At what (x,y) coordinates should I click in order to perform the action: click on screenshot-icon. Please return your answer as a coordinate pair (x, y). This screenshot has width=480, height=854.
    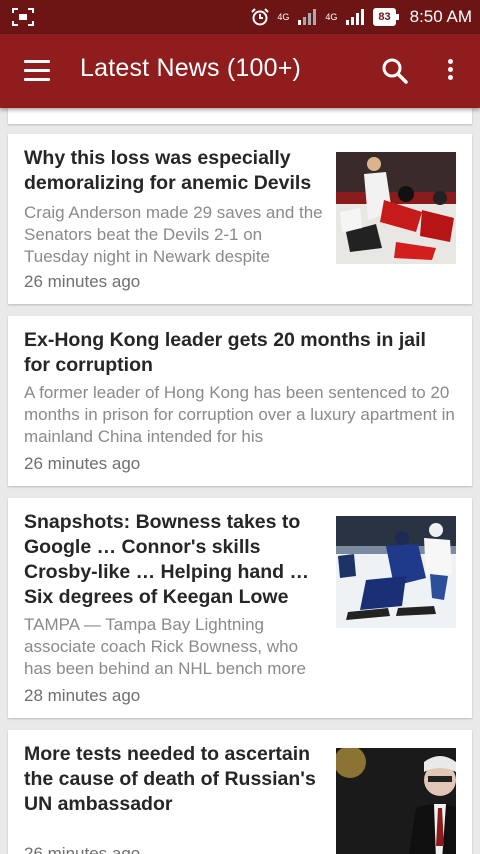
    Looking at the image, I should click on (23, 17).